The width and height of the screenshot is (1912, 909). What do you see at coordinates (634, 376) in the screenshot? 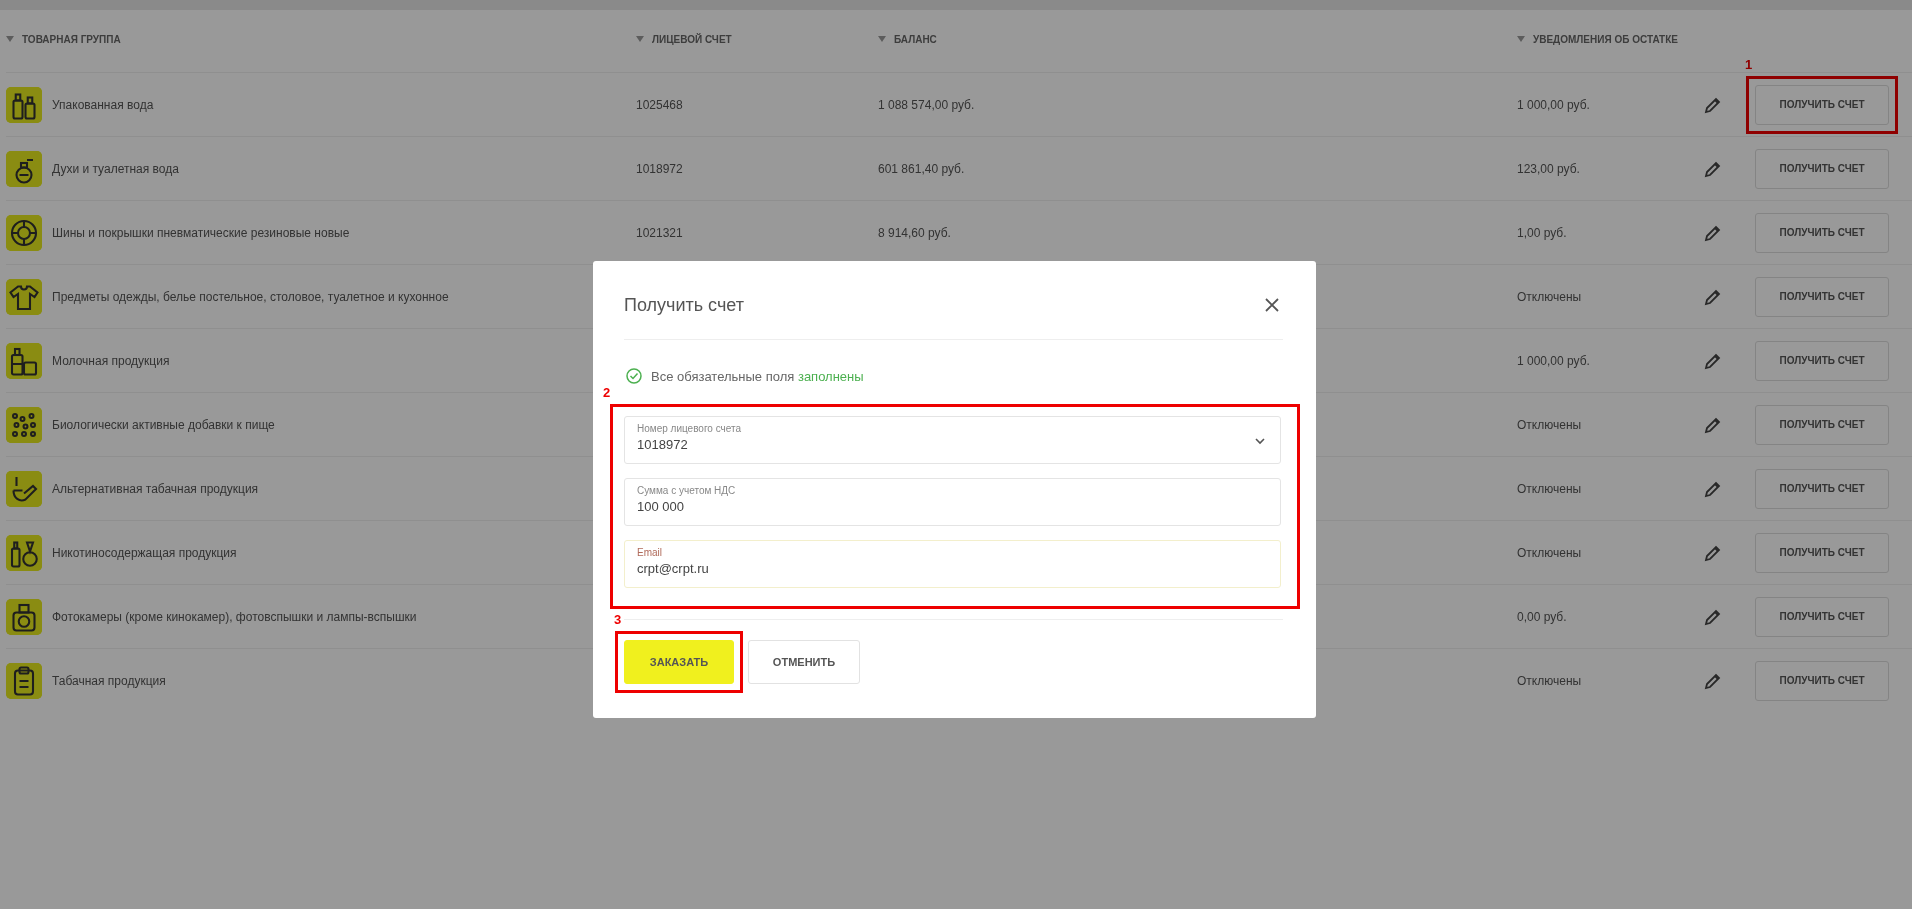
I see `check-circle-icon` at bounding box center [634, 376].